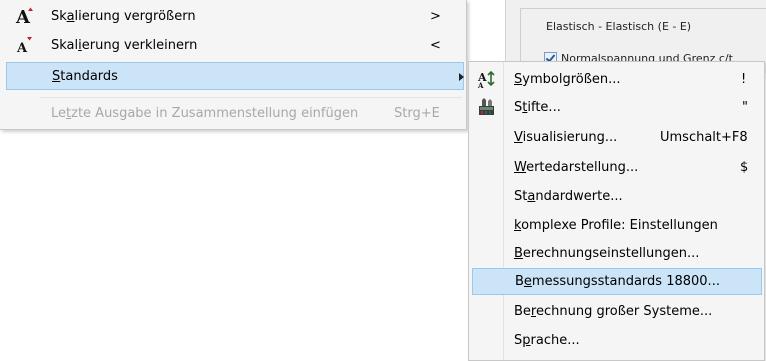 This screenshot has height=361, width=766. I want to click on submenu-item-value-display: Wertedarstellung... $, so click(617, 167).